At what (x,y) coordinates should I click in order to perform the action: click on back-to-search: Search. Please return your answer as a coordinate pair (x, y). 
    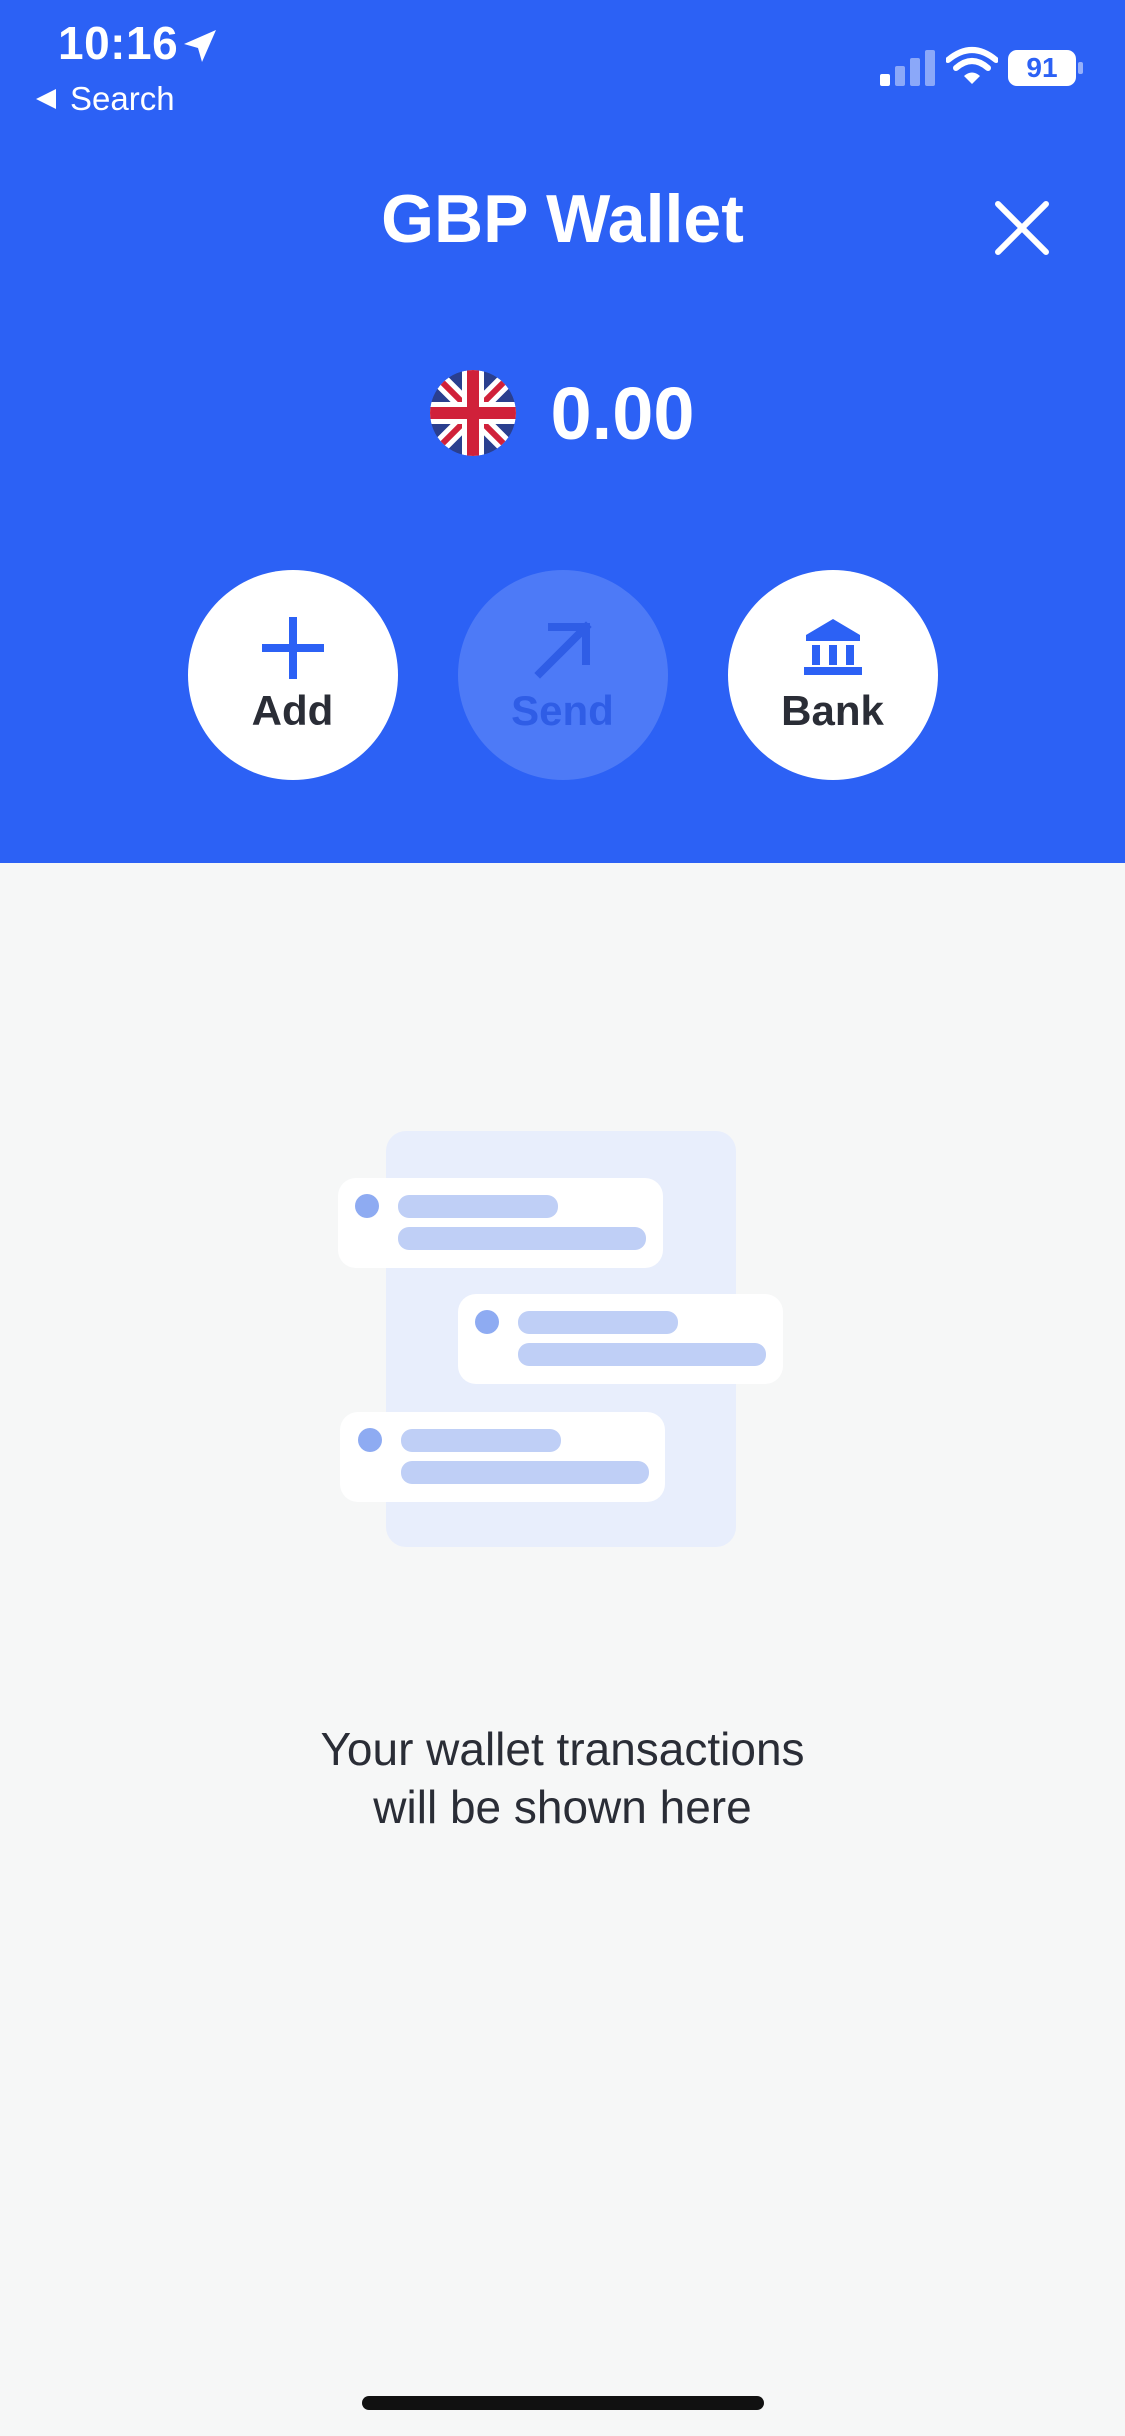
    Looking at the image, I should click on (105, 99).